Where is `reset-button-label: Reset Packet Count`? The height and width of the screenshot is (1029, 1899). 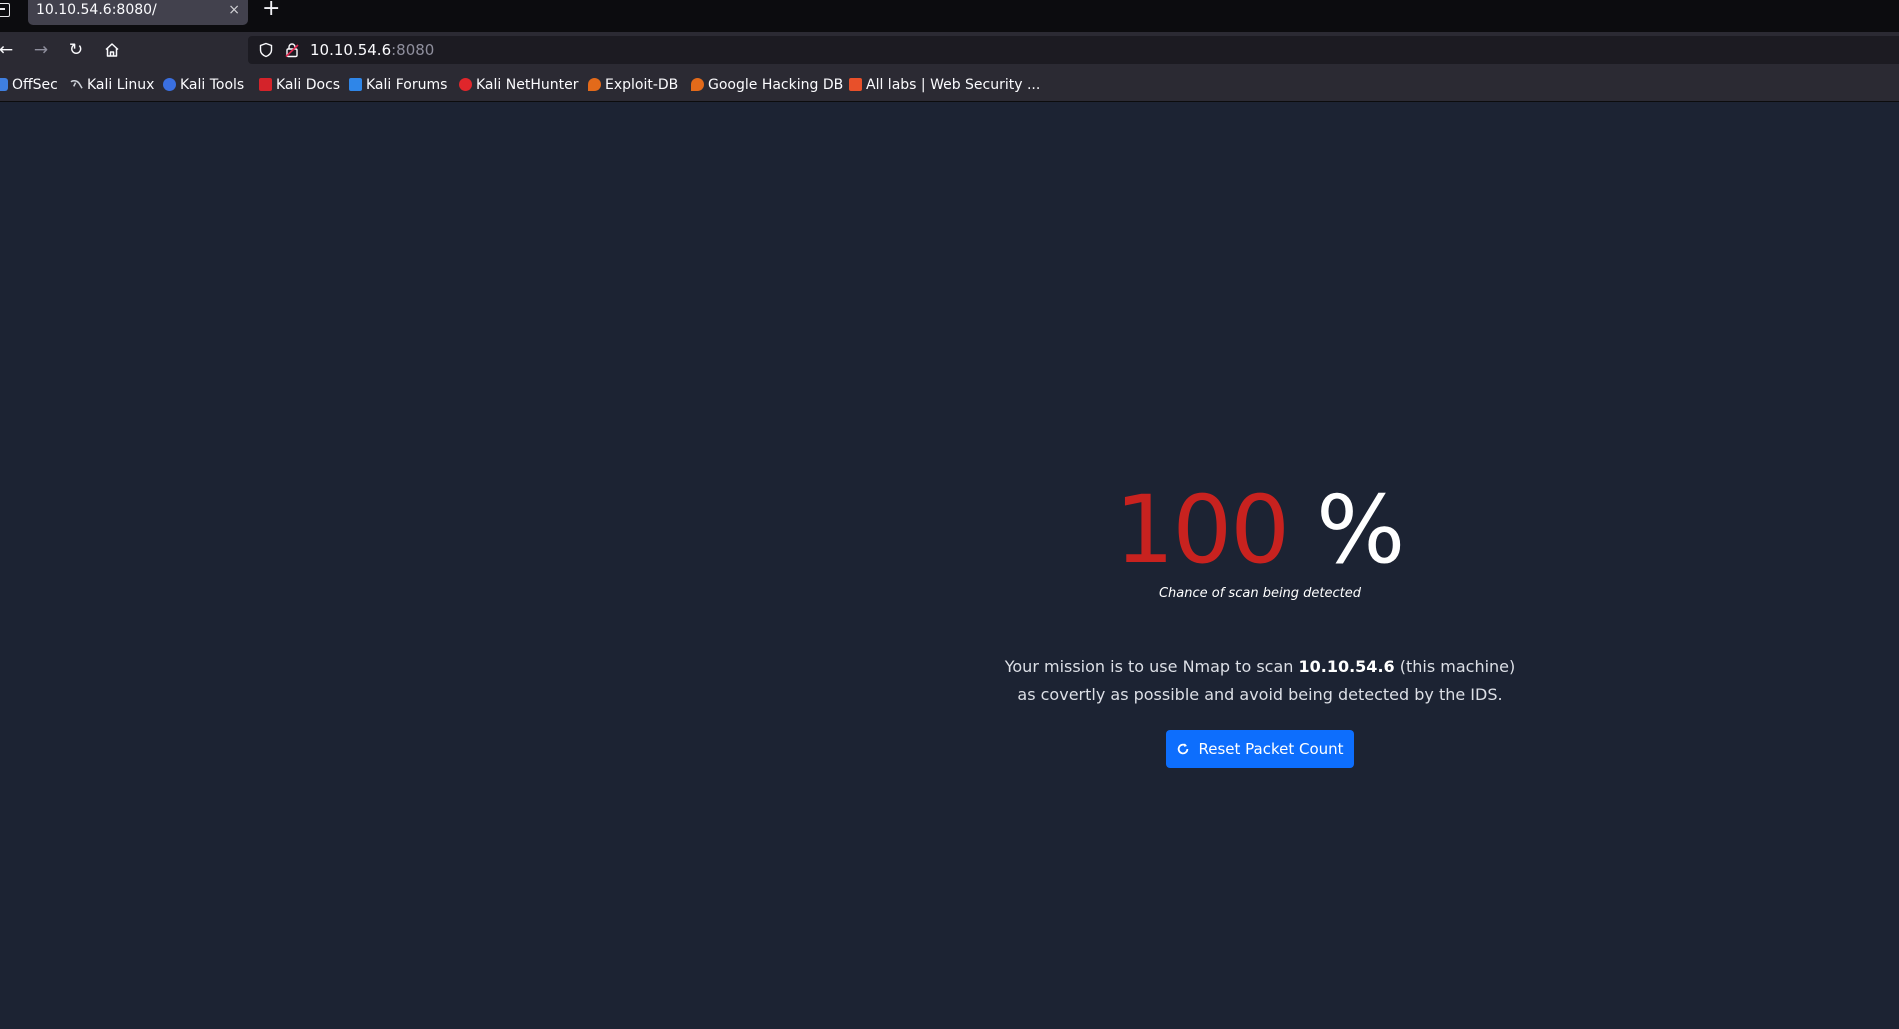
reset-button-label: Reset Packet Count is located at coordinates (1271, 749).